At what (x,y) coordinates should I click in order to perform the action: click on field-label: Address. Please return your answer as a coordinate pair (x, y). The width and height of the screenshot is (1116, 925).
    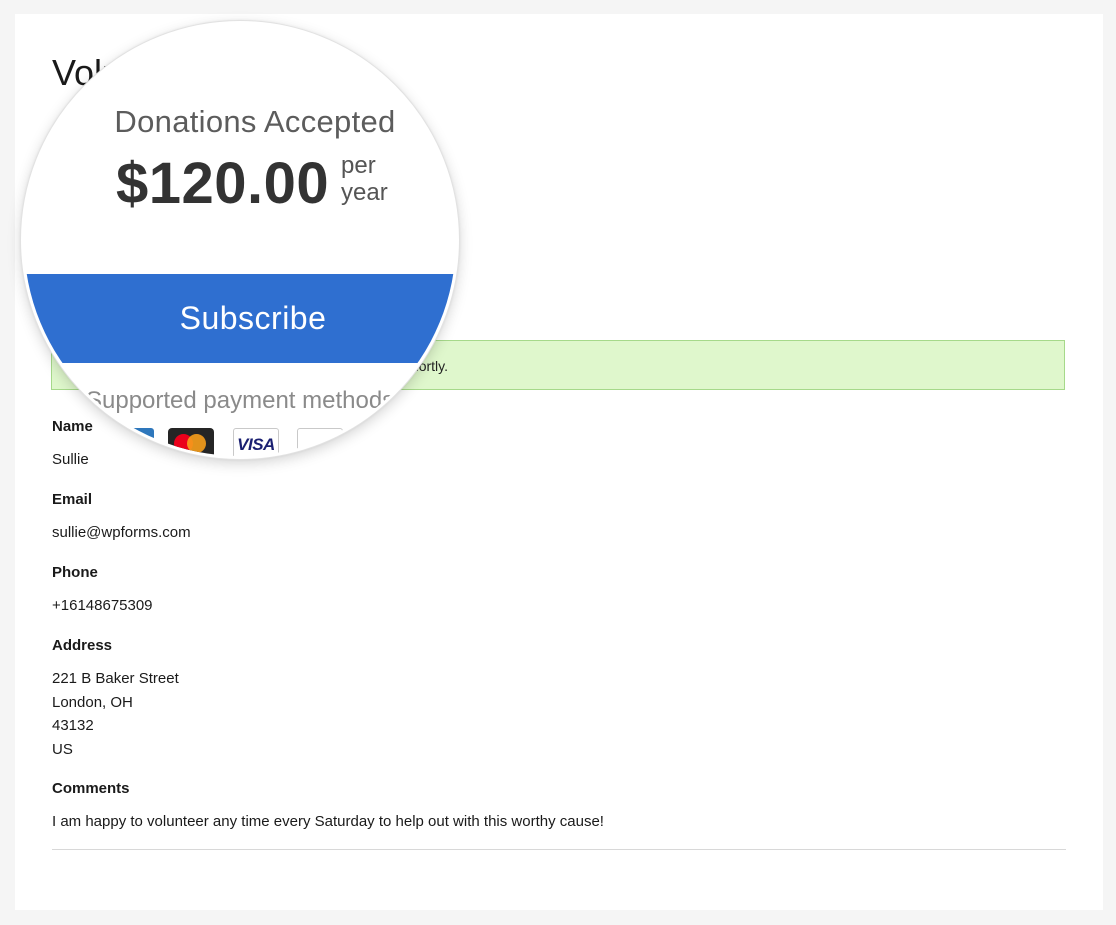
    Looking at the image, I should click on (82, 645).